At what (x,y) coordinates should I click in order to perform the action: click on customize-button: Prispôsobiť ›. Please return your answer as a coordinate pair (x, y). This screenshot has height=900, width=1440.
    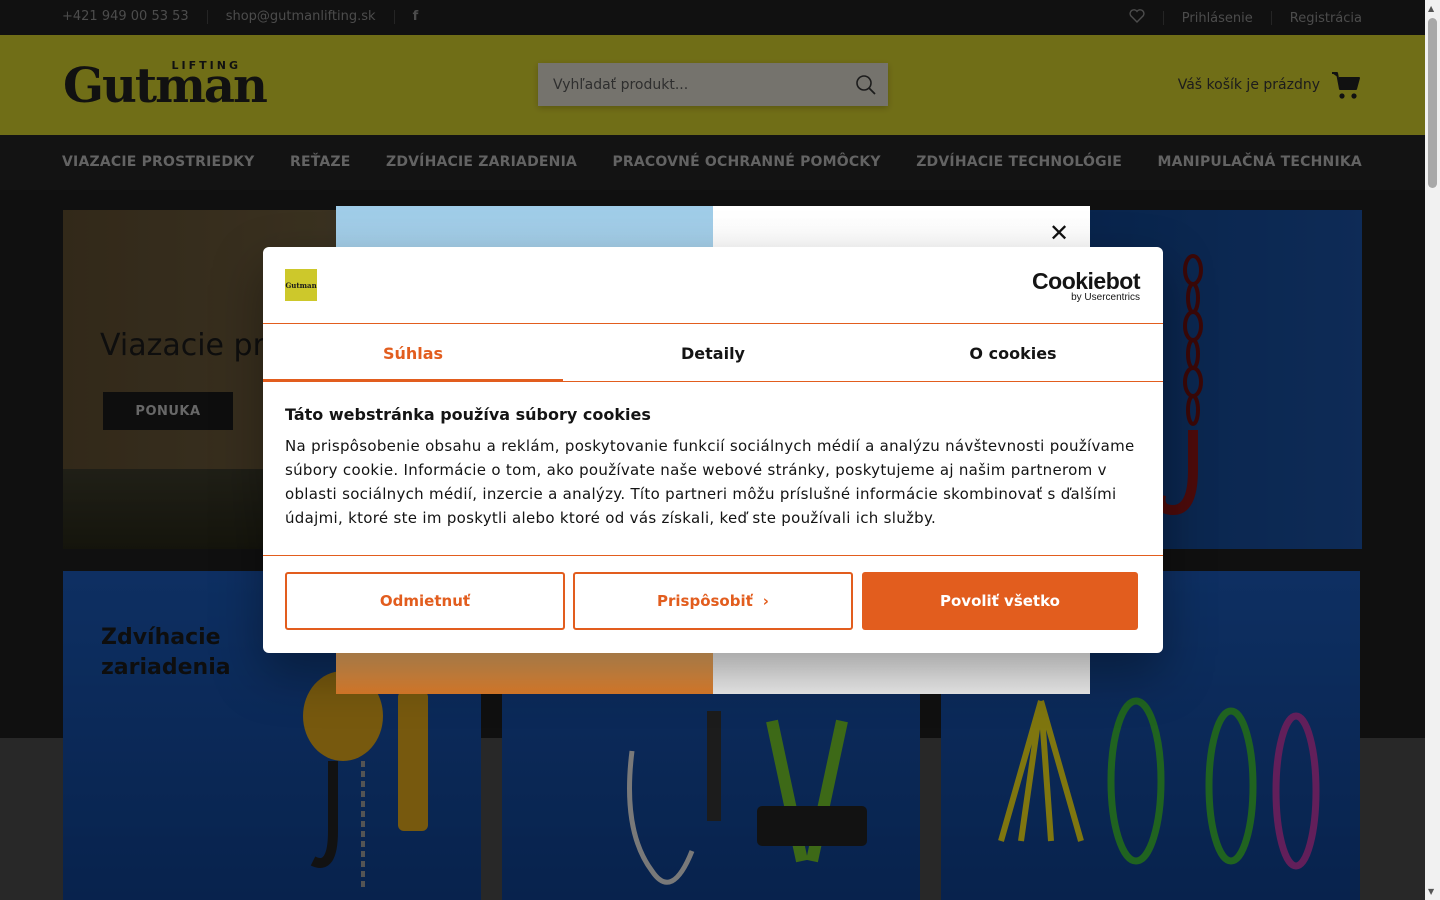
    Looking at the image, I should click on (713, 601).